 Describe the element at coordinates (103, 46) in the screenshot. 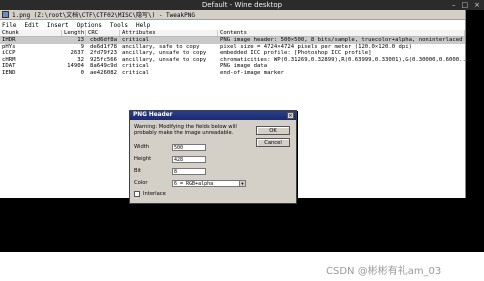

I see `cell-crc: de6d1f78` at that location.